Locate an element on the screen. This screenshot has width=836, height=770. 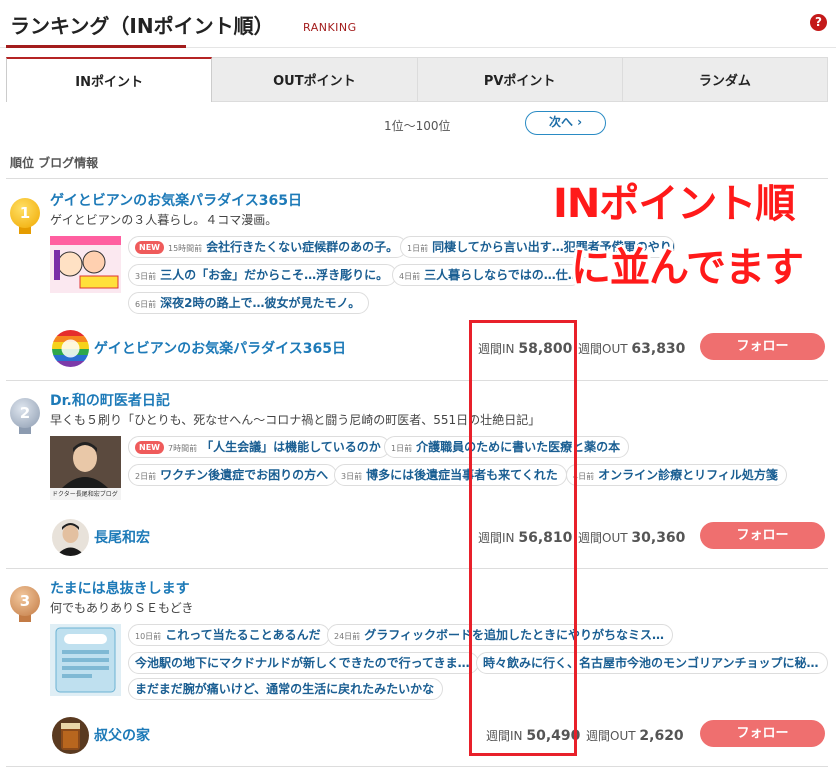
column-header: 順位 ブログ情報 is located at coordinates (54, 163).